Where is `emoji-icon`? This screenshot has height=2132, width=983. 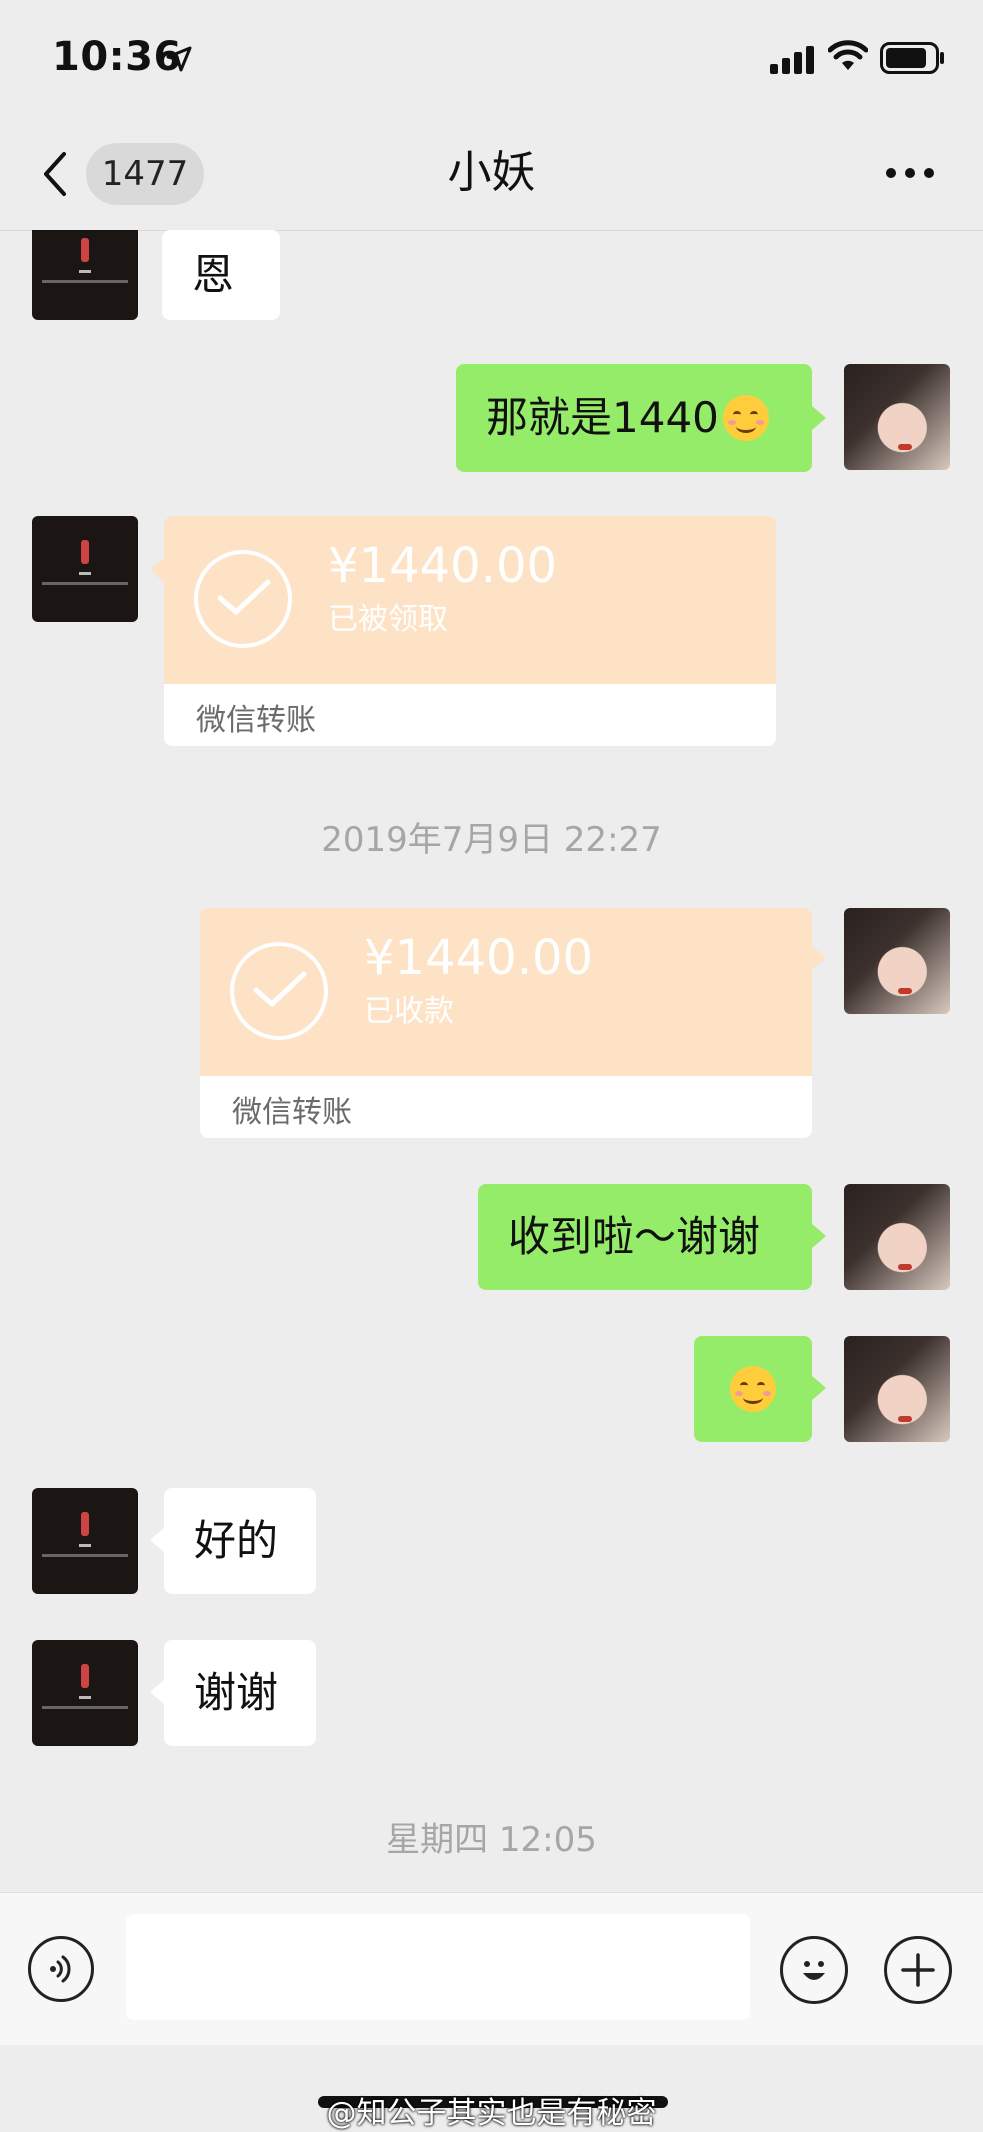
emoji-icon is located at coordinates (814, 1970).